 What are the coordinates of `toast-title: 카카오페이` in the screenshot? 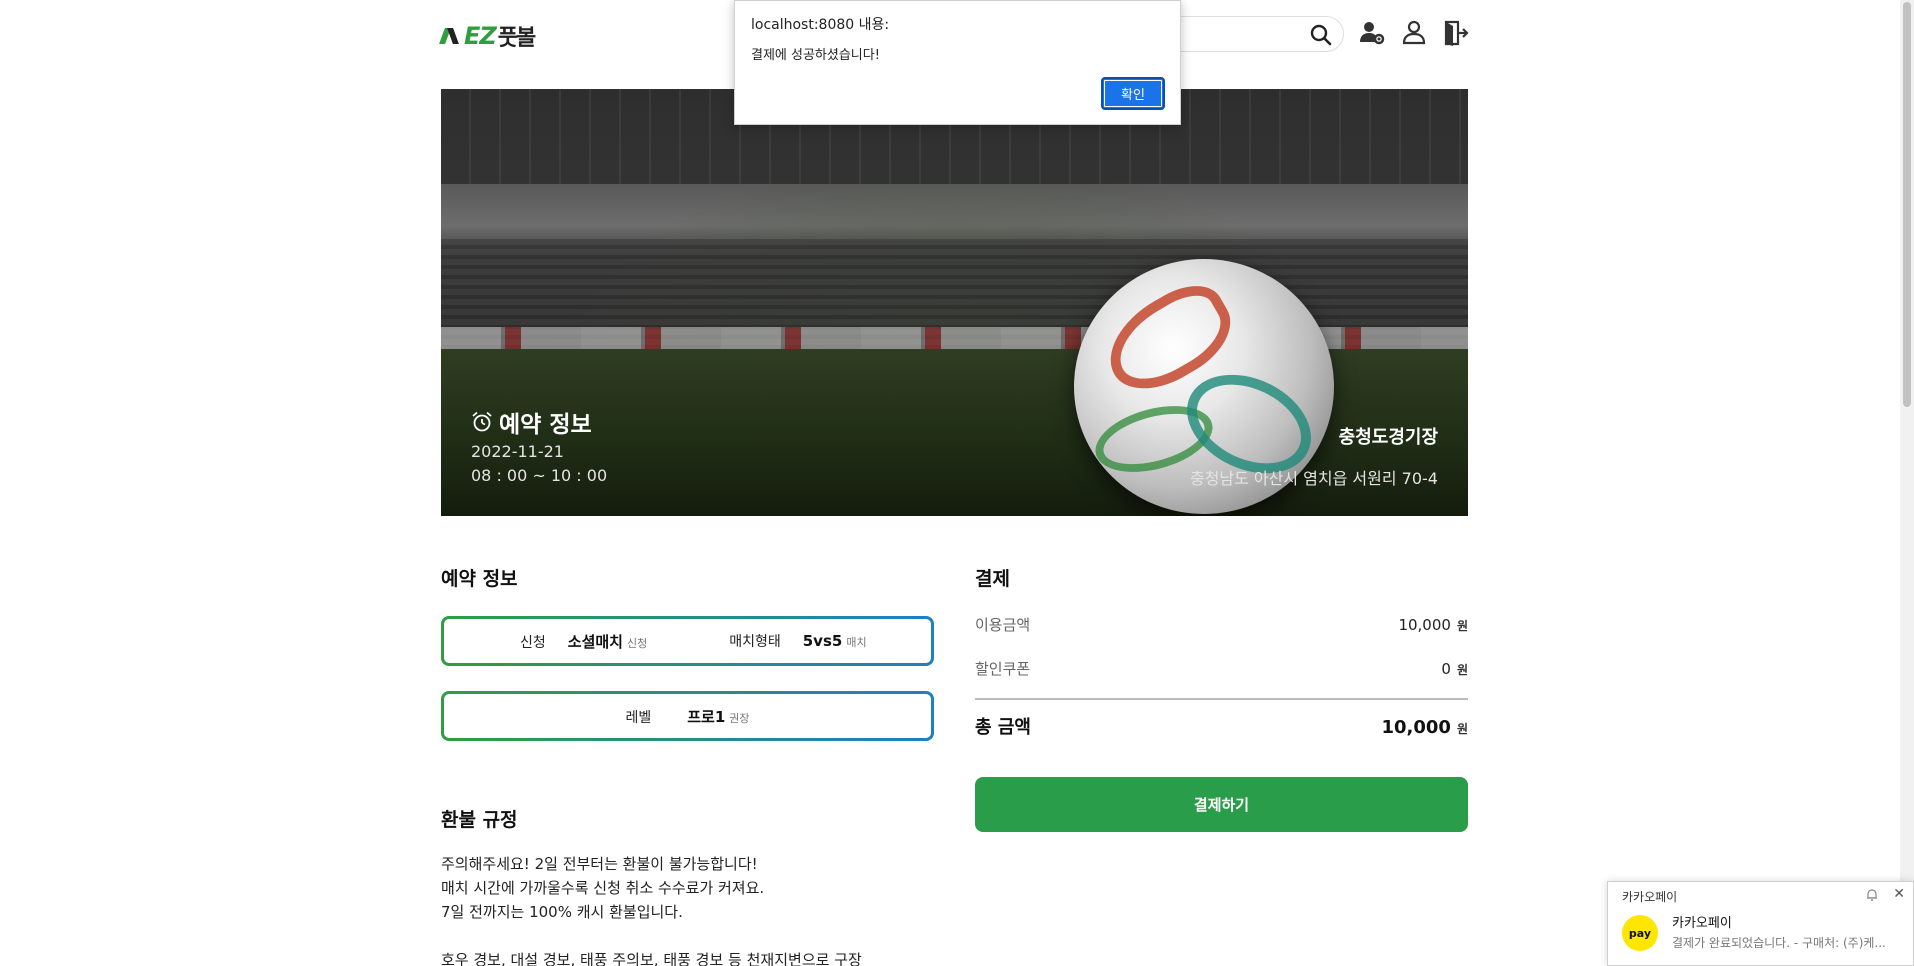 It's located at (1702, 923).